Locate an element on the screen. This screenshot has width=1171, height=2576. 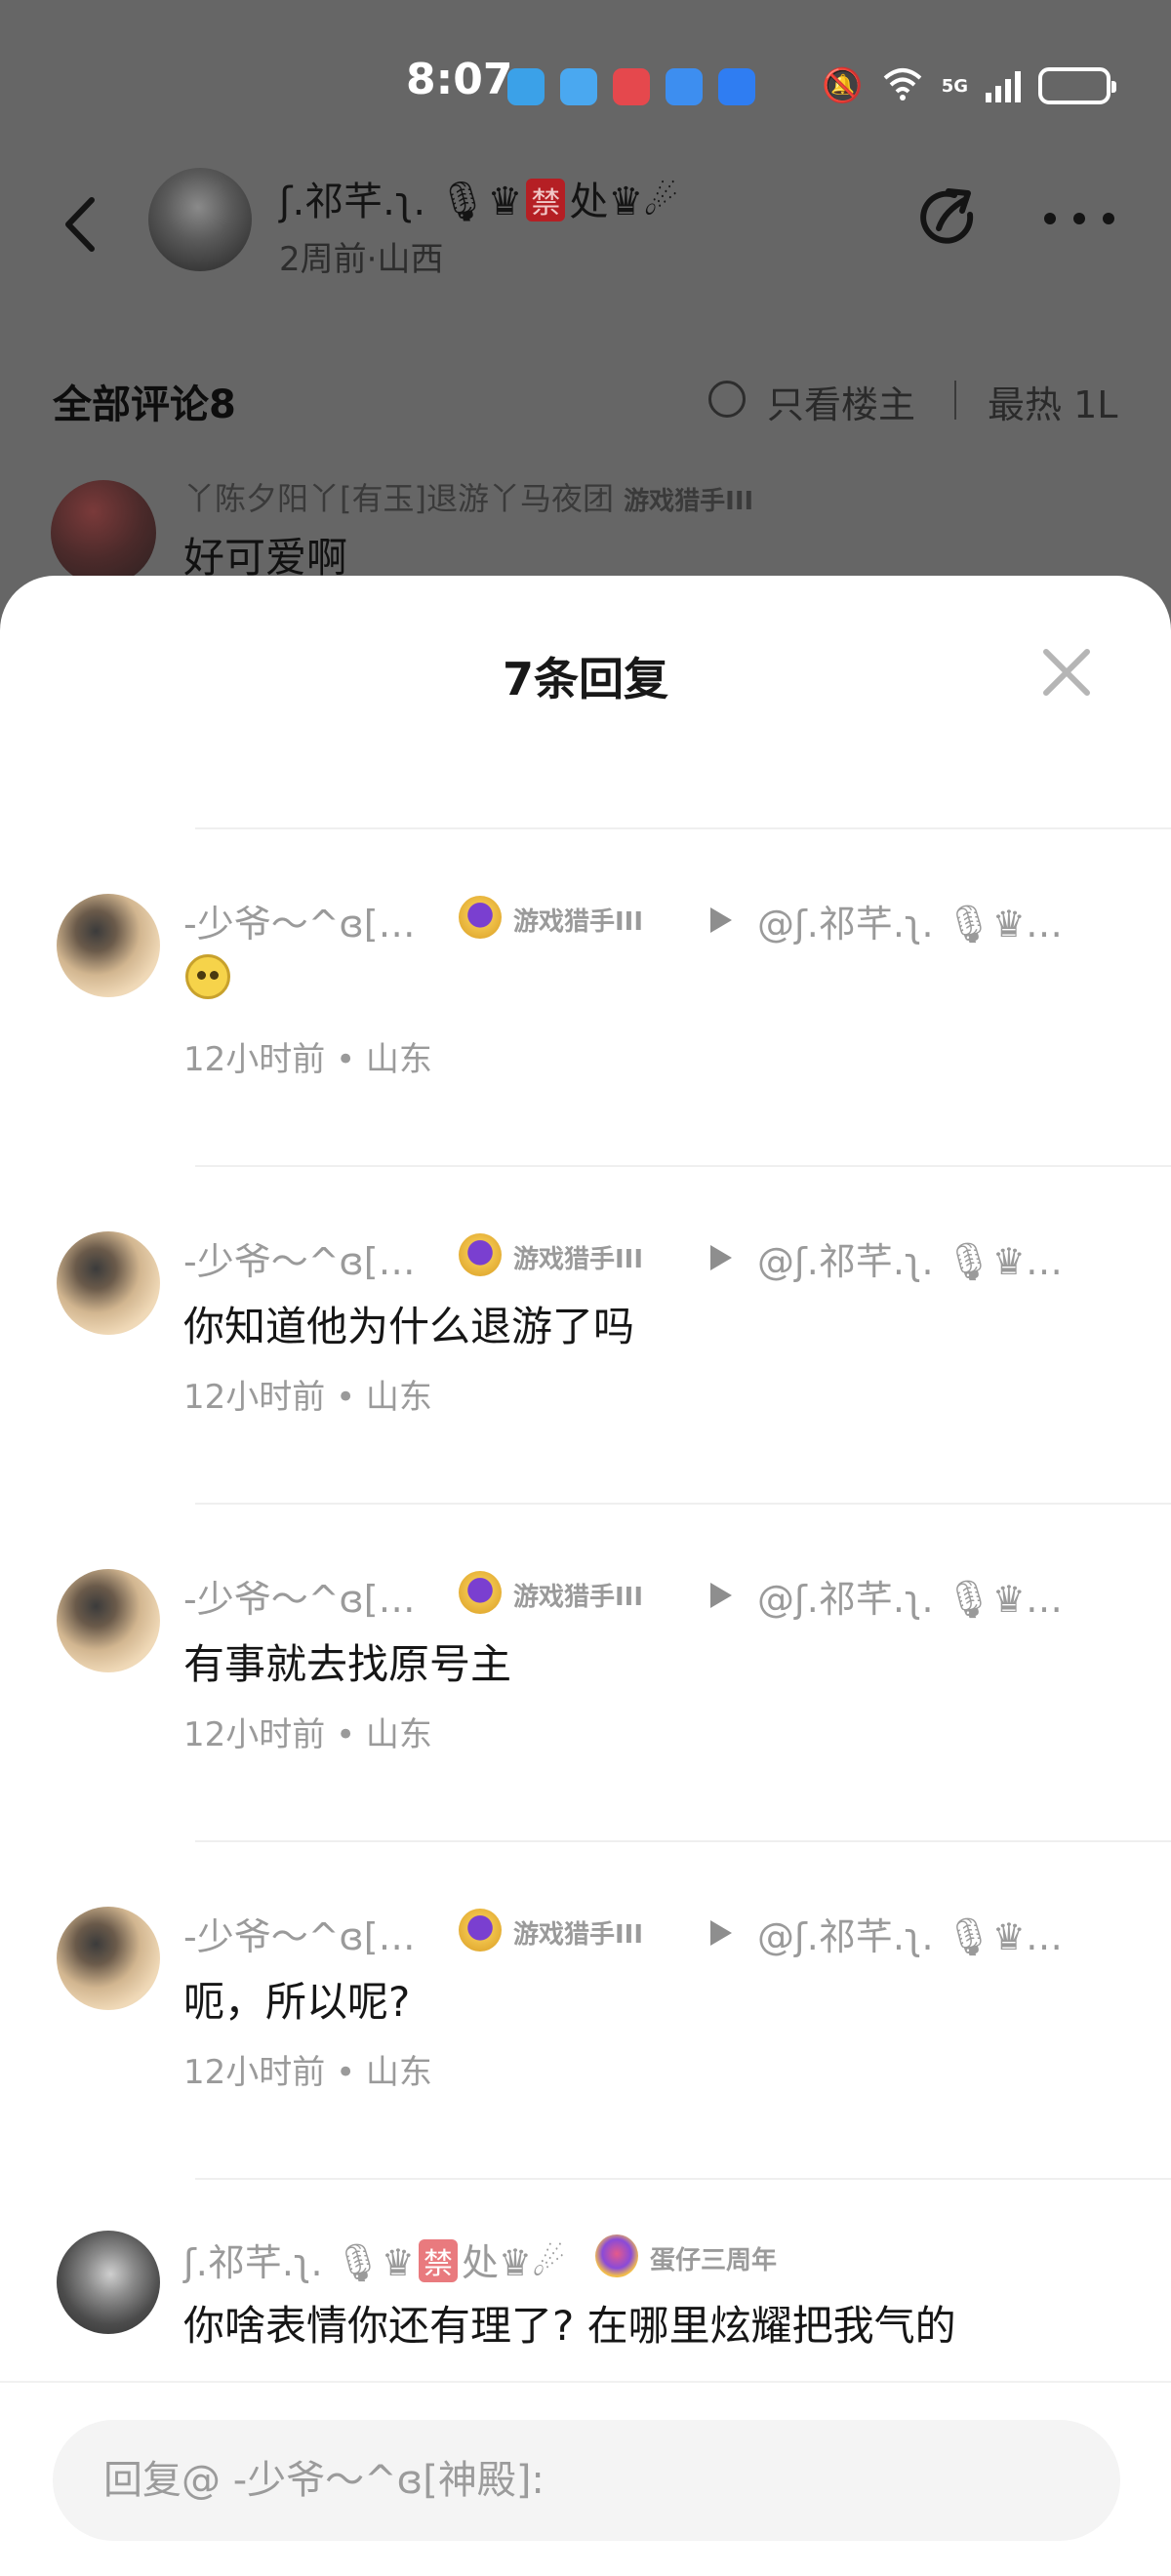
reply-text: 呃，所以呢? is located at coordinates (297, 2002).